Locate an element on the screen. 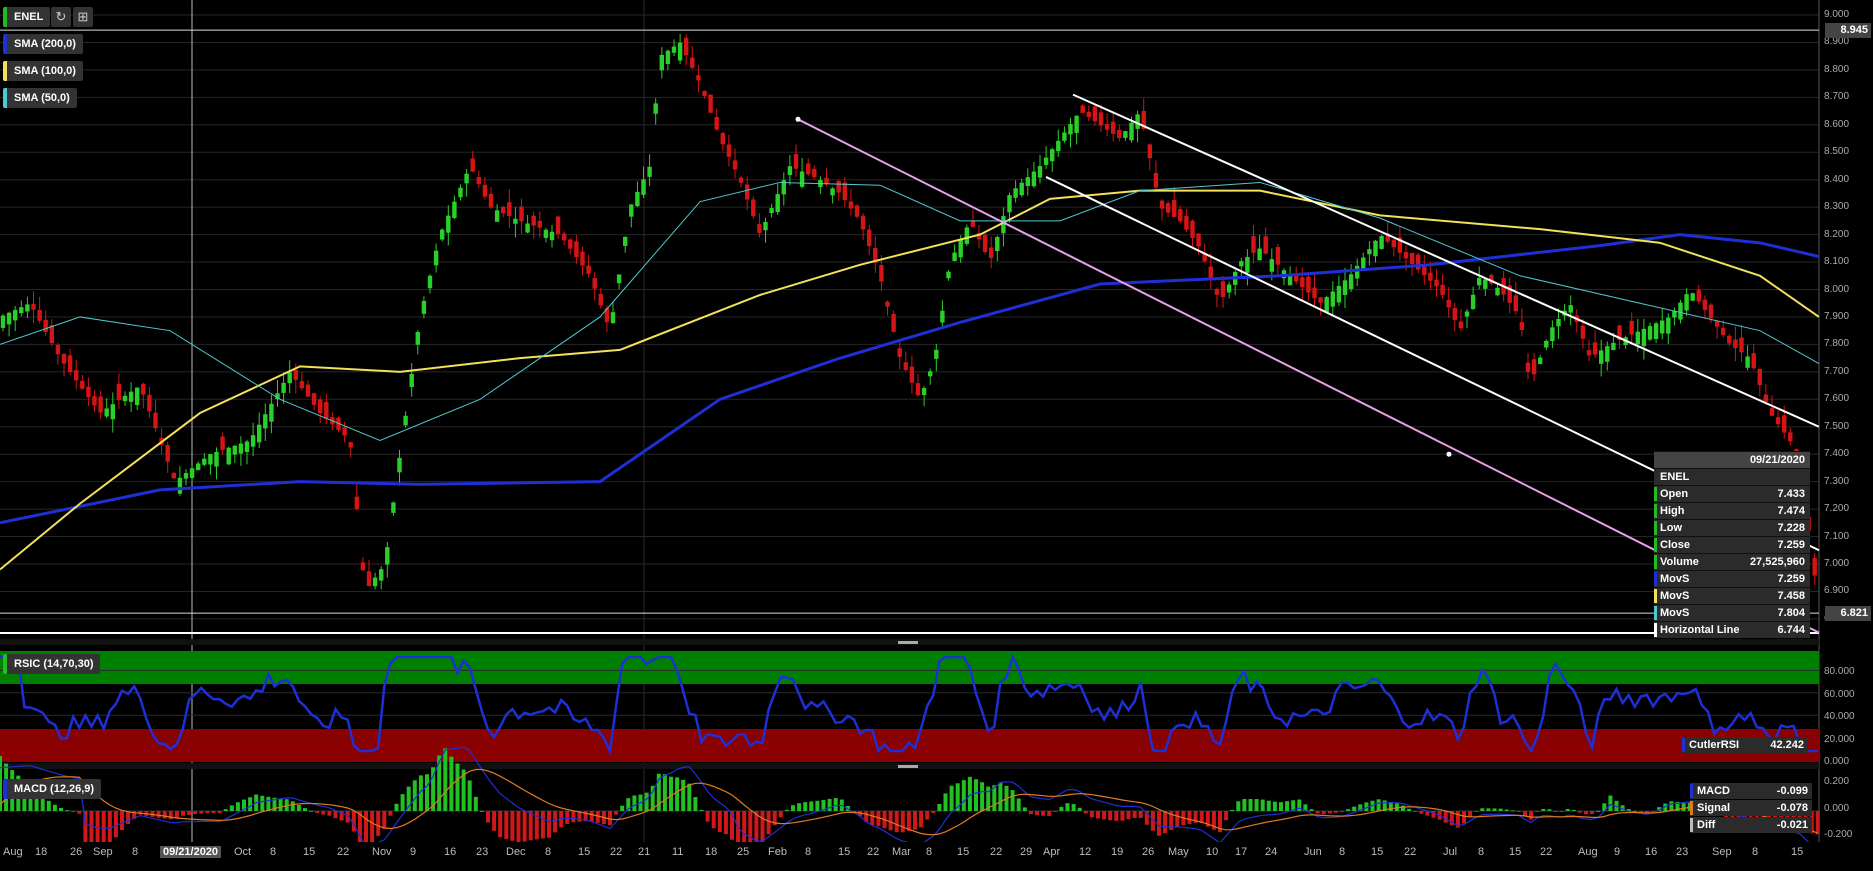 The image size is (1873, 871). macd-value: -0.099 is located at coordinates (1792, 791).